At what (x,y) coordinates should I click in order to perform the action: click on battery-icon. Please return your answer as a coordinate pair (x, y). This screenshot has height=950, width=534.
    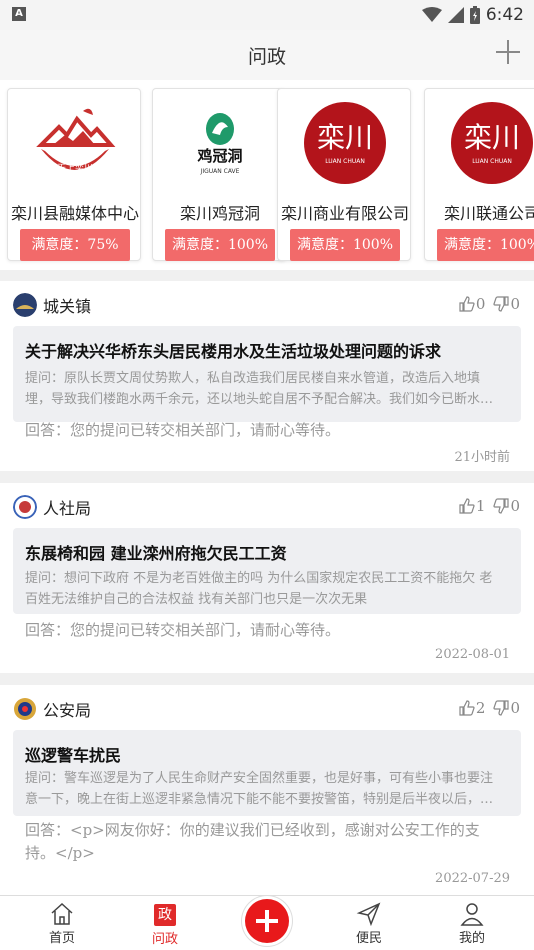
    Looking at the image, I should click on (474, 15).